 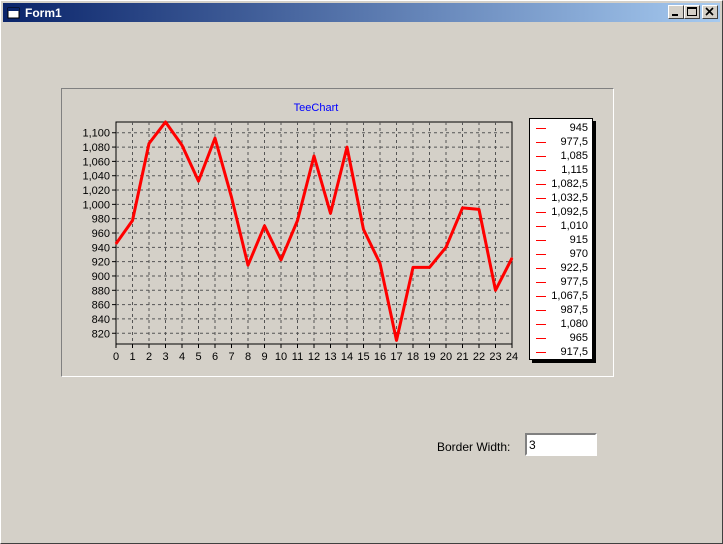 What do you see at coordinates (363, 357) in the screenshot?
I see `x-tick-label: 15` at bounding box center [363, 357].